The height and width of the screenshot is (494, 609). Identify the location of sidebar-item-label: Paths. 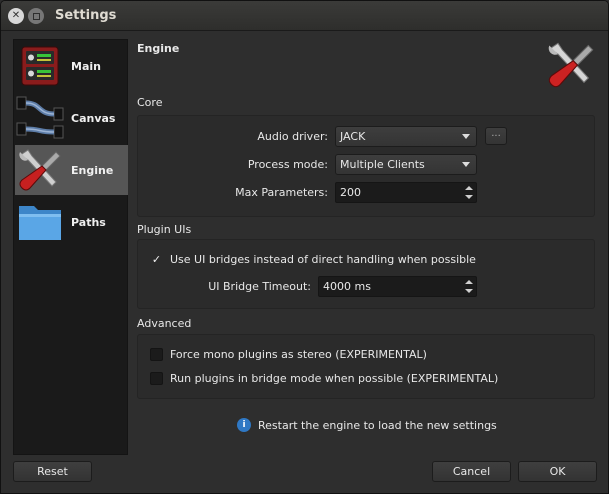
(88, 222).